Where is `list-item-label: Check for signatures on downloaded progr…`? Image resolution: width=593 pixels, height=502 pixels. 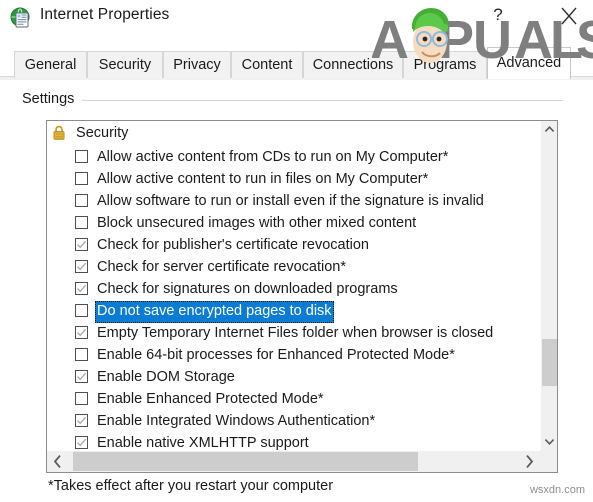 list-item-label: Check for signatures on downloaded progr… is located at coordinates (247, 289).